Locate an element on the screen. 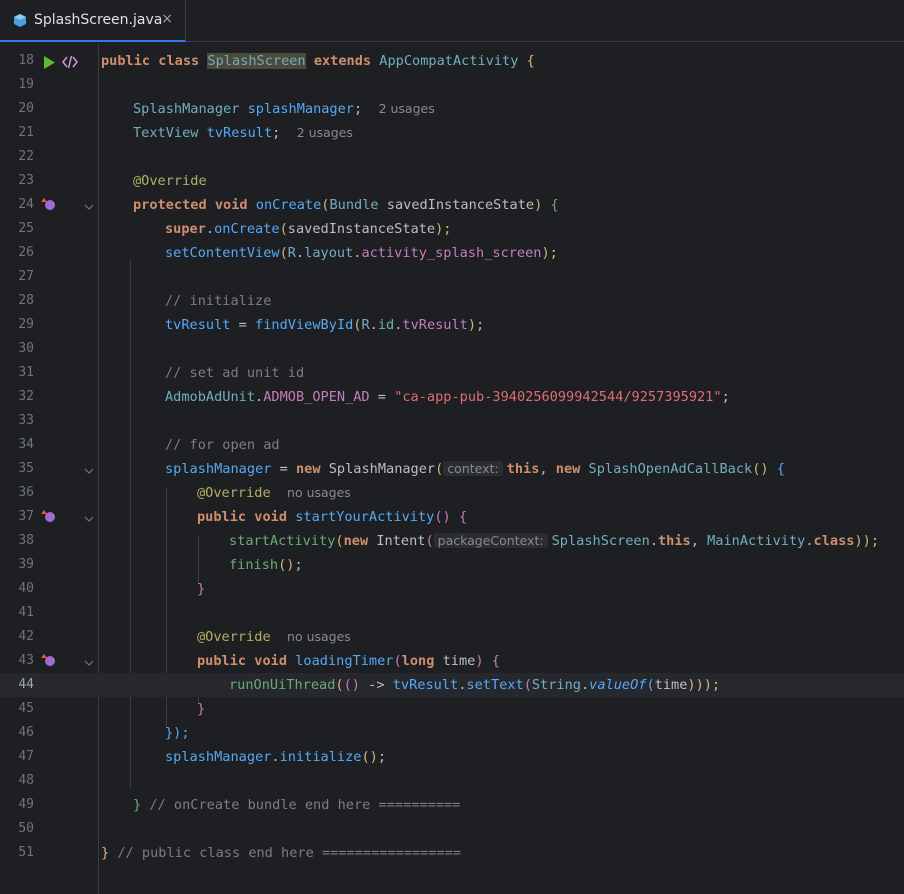  code-line: 41 is located at coordinates (452, 613).